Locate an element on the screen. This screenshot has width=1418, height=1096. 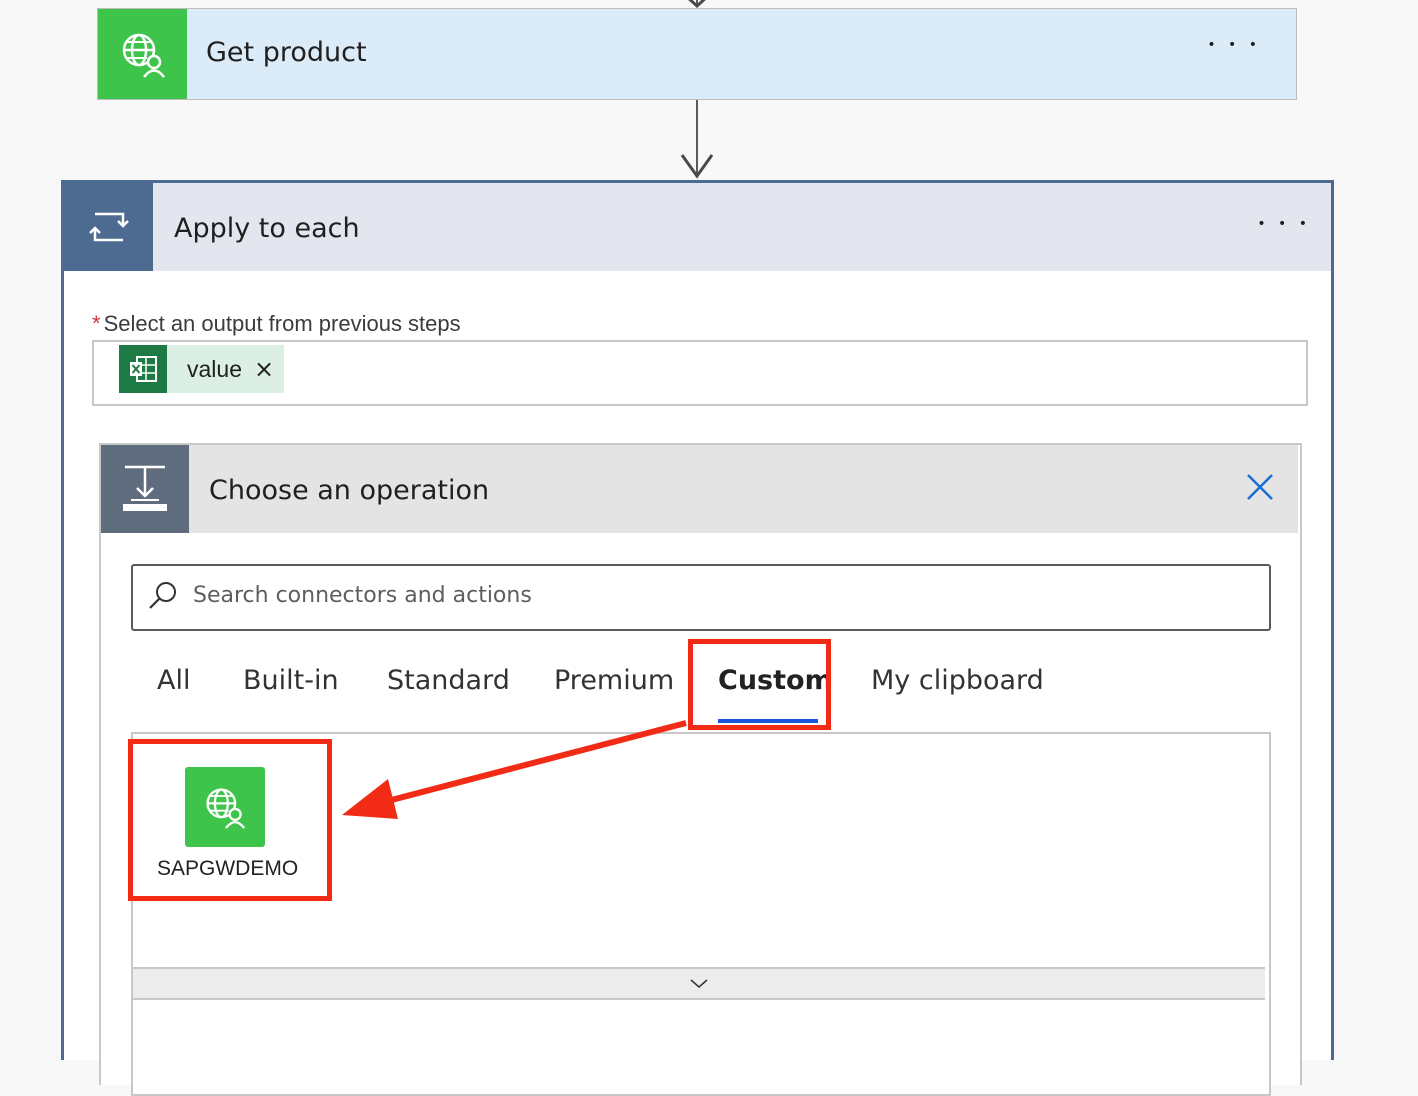
output-field-label-text: Select an output from previous steps is located at coordinates (282, 323).